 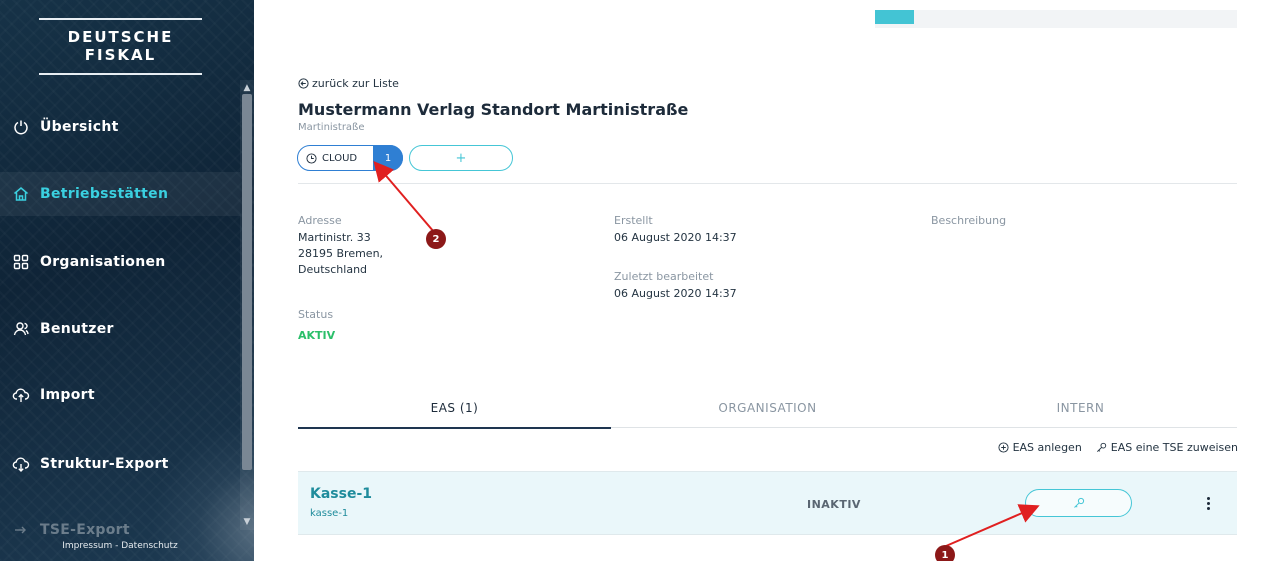 I want to click on assign-tse-label: EAS eine TSE zuweisen, so click(x=1174, y=447).